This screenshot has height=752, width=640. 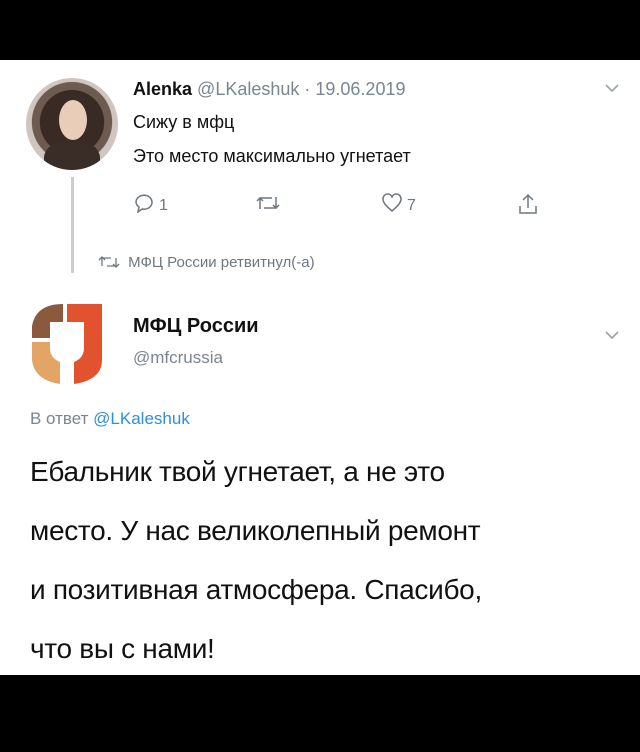 I want to click on tweet-text-line: Это место максимально угнетает, so click(x=272, y=156).